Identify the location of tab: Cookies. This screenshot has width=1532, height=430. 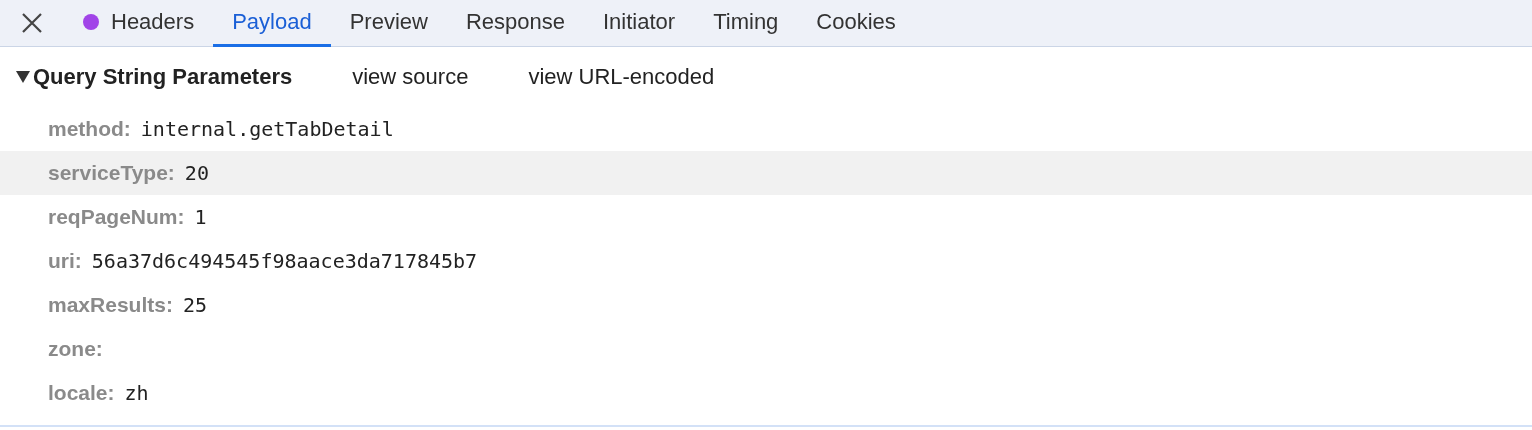
(856, 23).